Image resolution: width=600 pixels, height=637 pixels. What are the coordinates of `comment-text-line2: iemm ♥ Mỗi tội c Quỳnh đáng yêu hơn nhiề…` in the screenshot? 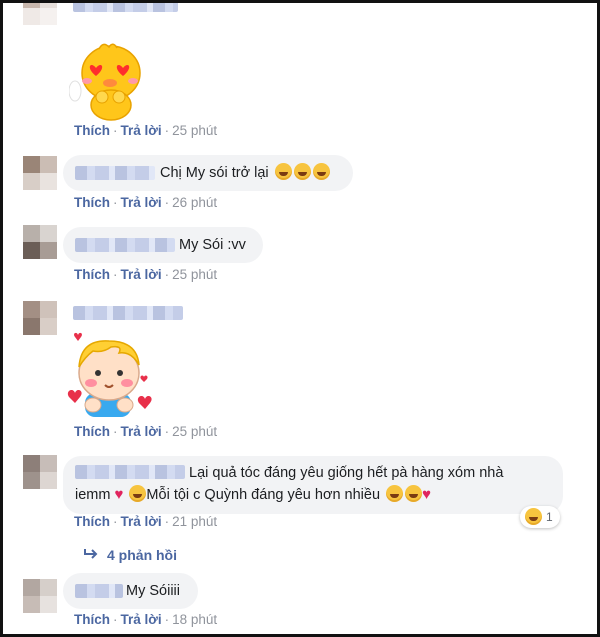 It's located at (253, 494).